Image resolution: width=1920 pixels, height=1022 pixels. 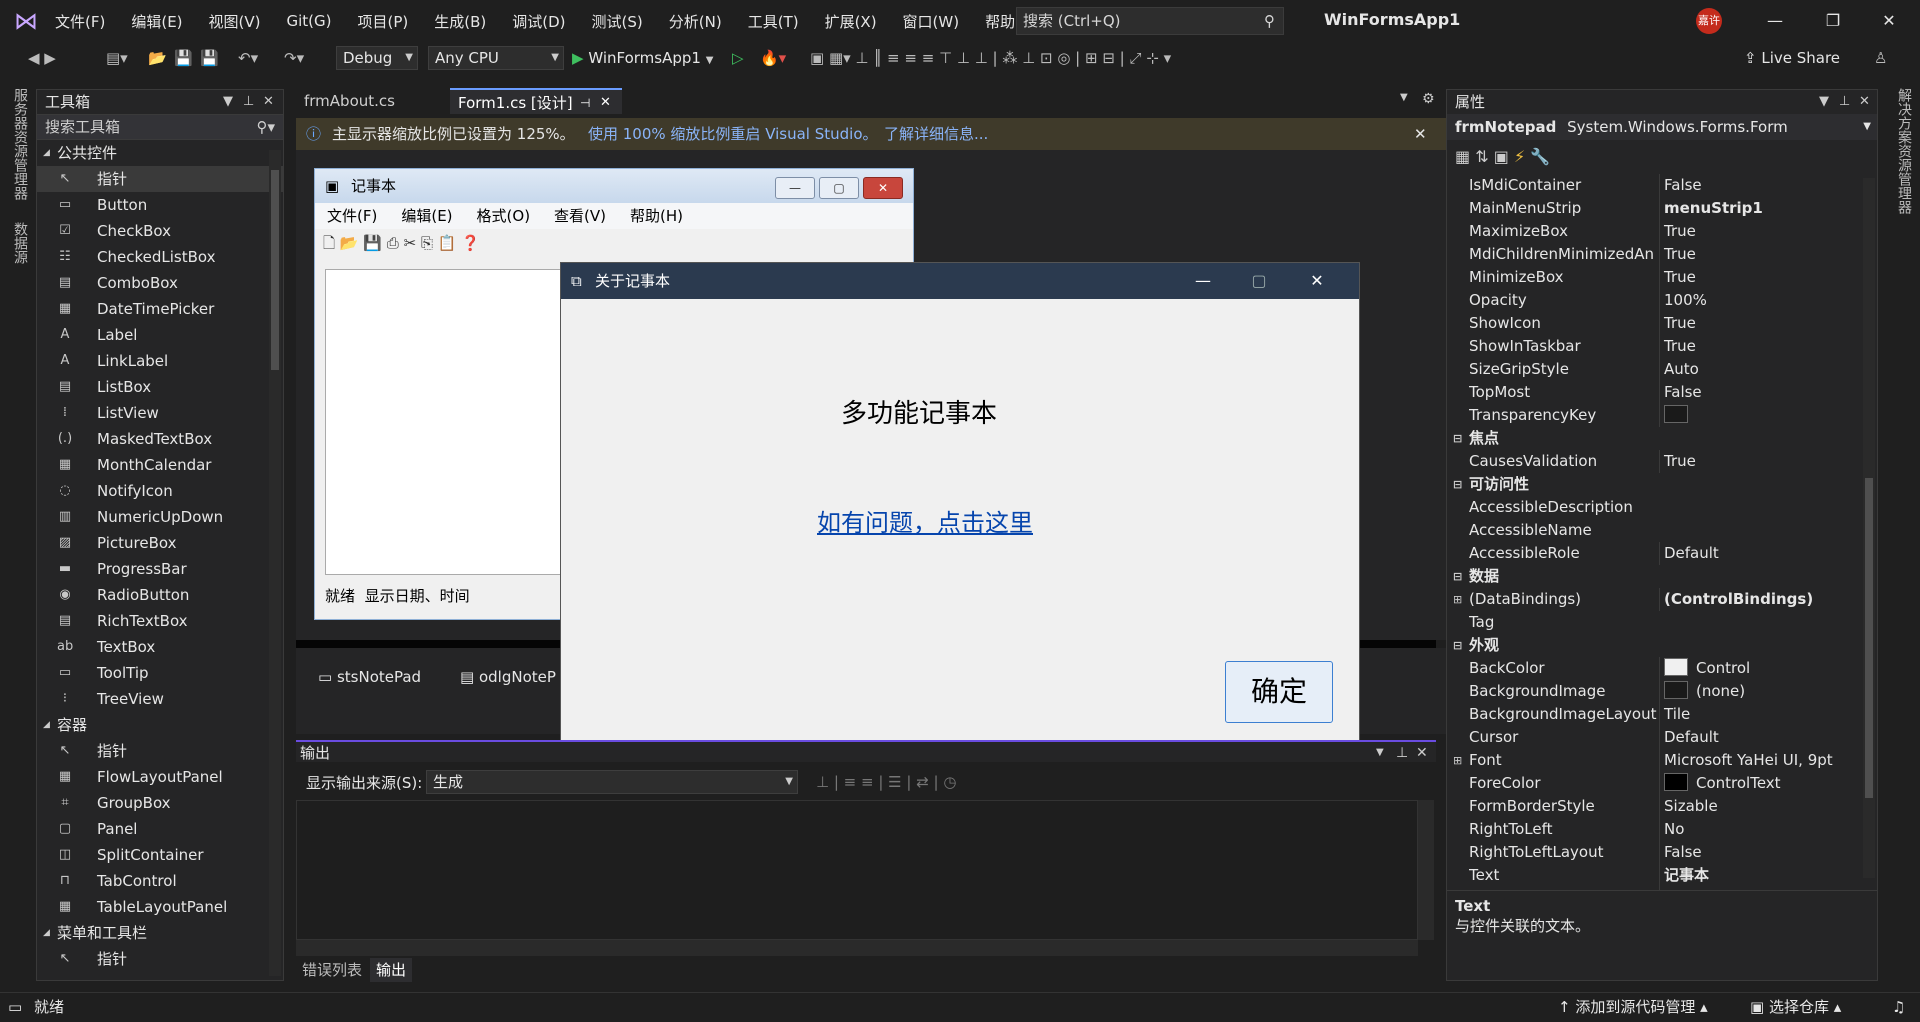 I want to click on property-value: (none), so click(x=1759, y=691).